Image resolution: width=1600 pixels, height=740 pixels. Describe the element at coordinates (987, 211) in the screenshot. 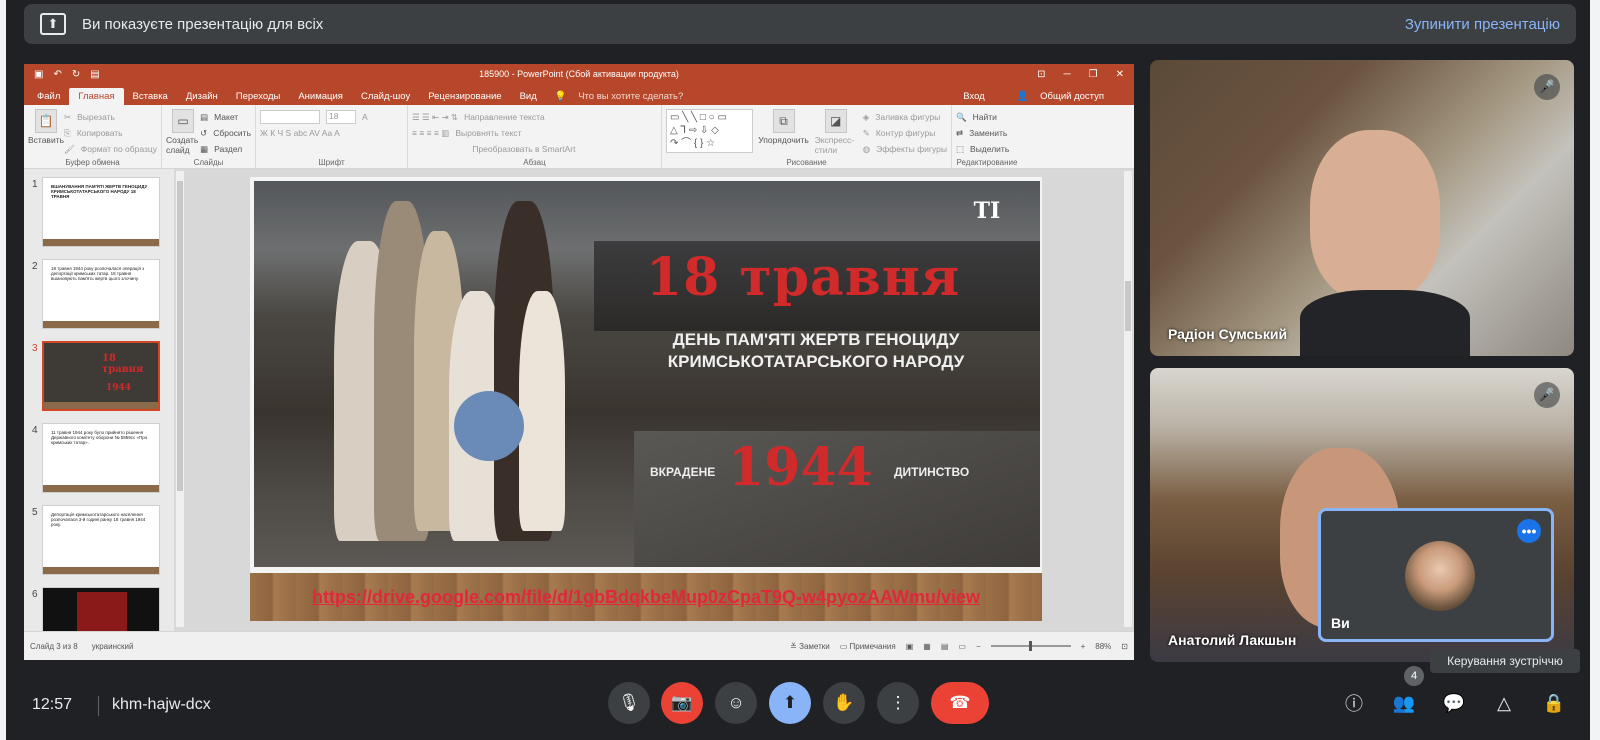

I see `slide-logo: ТΙ` at that location.